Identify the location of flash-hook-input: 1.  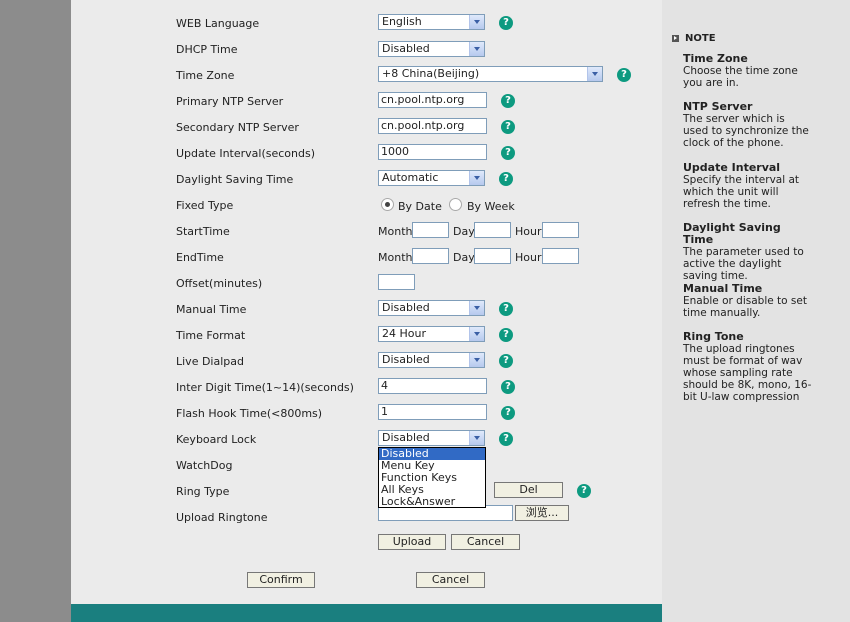
(432, 412).